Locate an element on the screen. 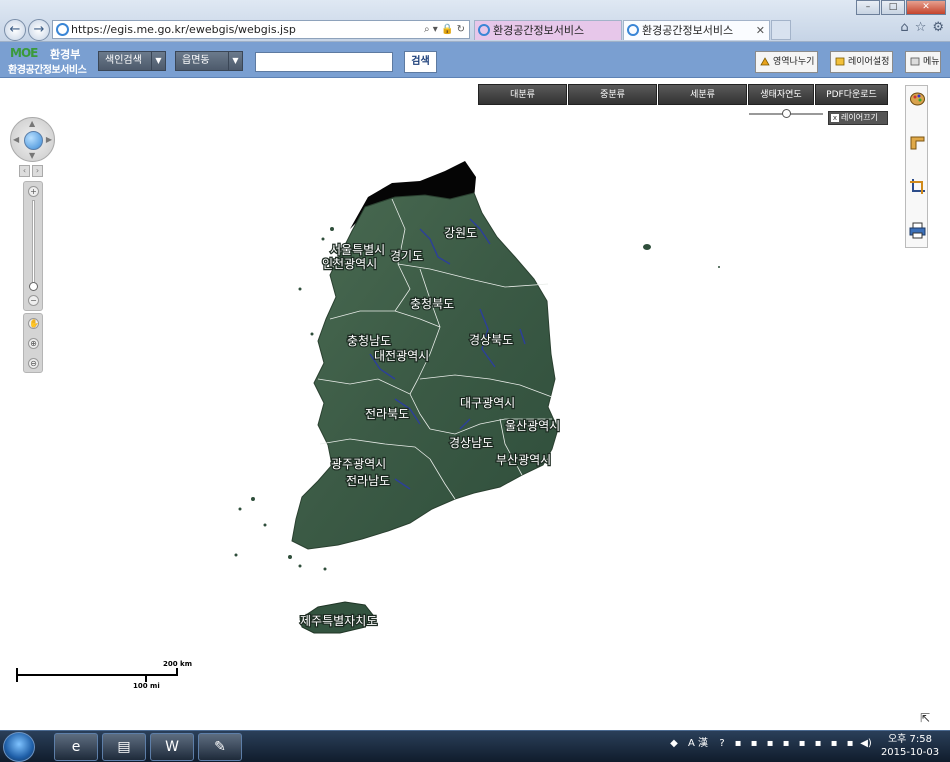 The image size is (950, 762). clock-date: 2015-10-03 is located at coordinates (910, 752).